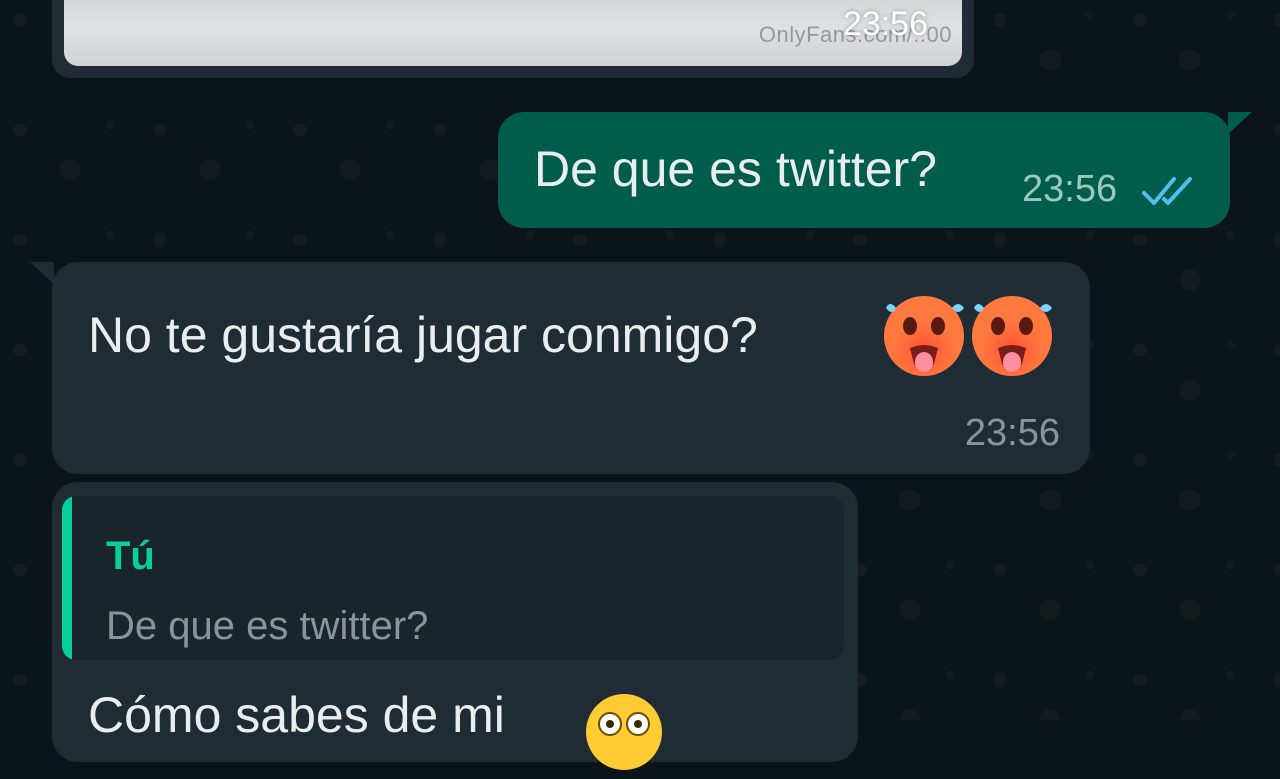 This screenshot has height=779, width=1280. What do you see at coordinates (423, 335) in the screenshot?
I see `message-text: No te gustaría jugar conmigo?` at bounding box center [423, 335].